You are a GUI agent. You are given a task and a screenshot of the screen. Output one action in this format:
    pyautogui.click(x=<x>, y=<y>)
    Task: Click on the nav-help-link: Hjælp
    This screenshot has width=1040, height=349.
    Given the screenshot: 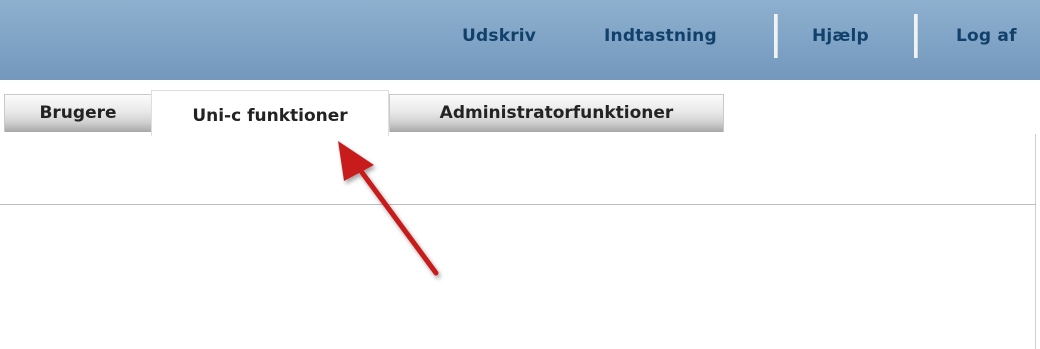 What is the action you would take?
    pyautogui.click(x=840, y=36)
    